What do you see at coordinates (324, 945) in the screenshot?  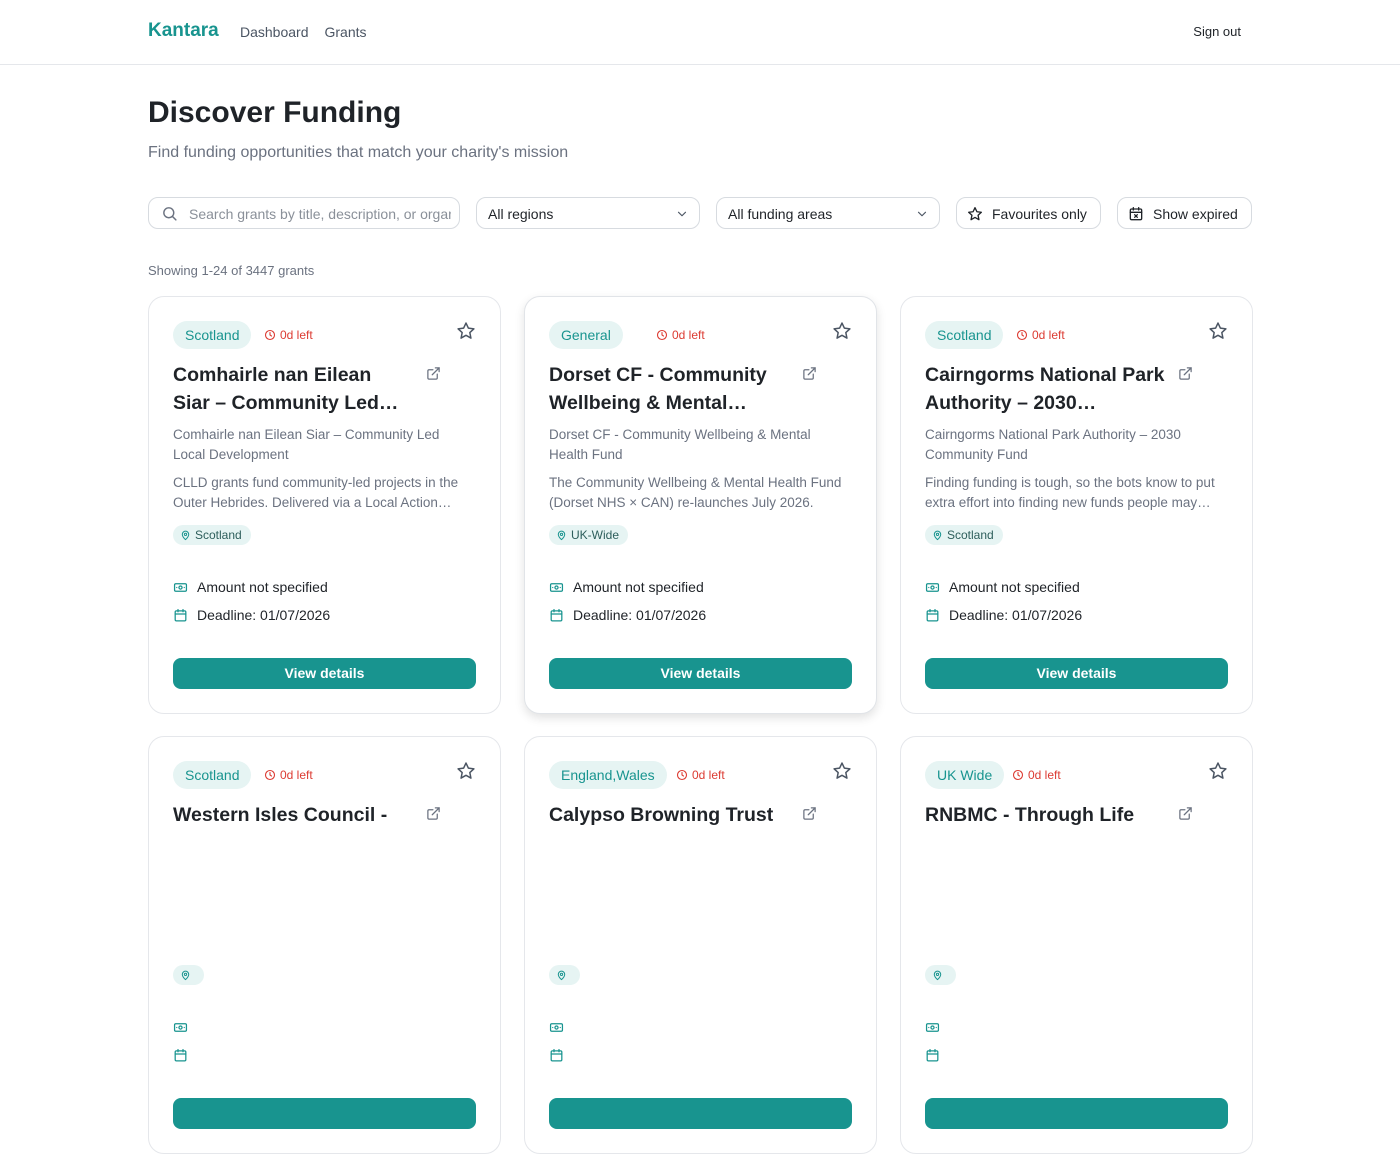 I see `grant-card: Scotland 0d left Western Isles Council -` at bounding box center [324, 945].